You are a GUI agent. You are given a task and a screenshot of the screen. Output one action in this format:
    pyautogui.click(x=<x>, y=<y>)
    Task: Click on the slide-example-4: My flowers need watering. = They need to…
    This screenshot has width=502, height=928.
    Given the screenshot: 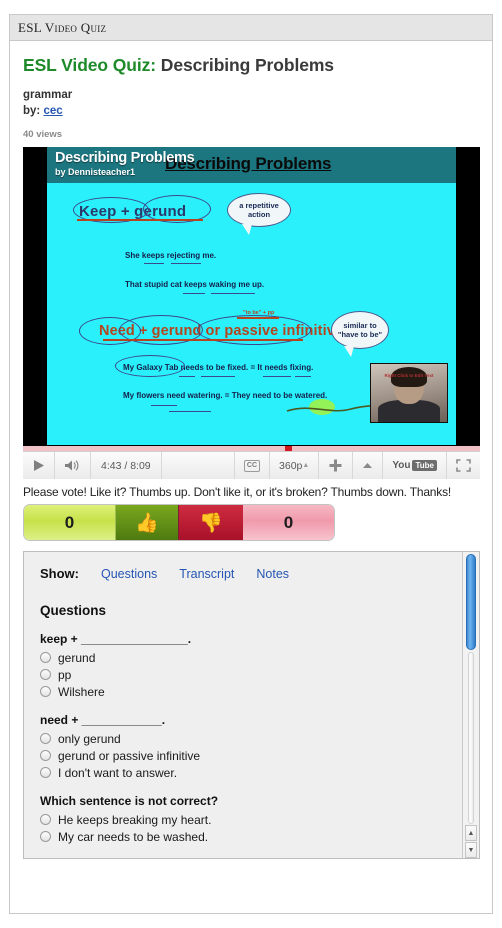 What is the action you would take?
    pyautogui.click(x=225, y=395)
    